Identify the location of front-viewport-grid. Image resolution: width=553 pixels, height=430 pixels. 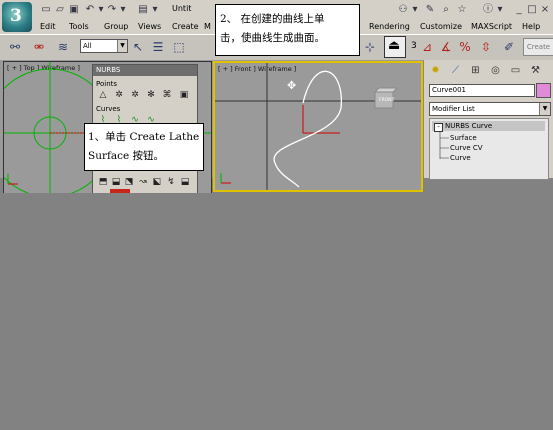
(318, 126).